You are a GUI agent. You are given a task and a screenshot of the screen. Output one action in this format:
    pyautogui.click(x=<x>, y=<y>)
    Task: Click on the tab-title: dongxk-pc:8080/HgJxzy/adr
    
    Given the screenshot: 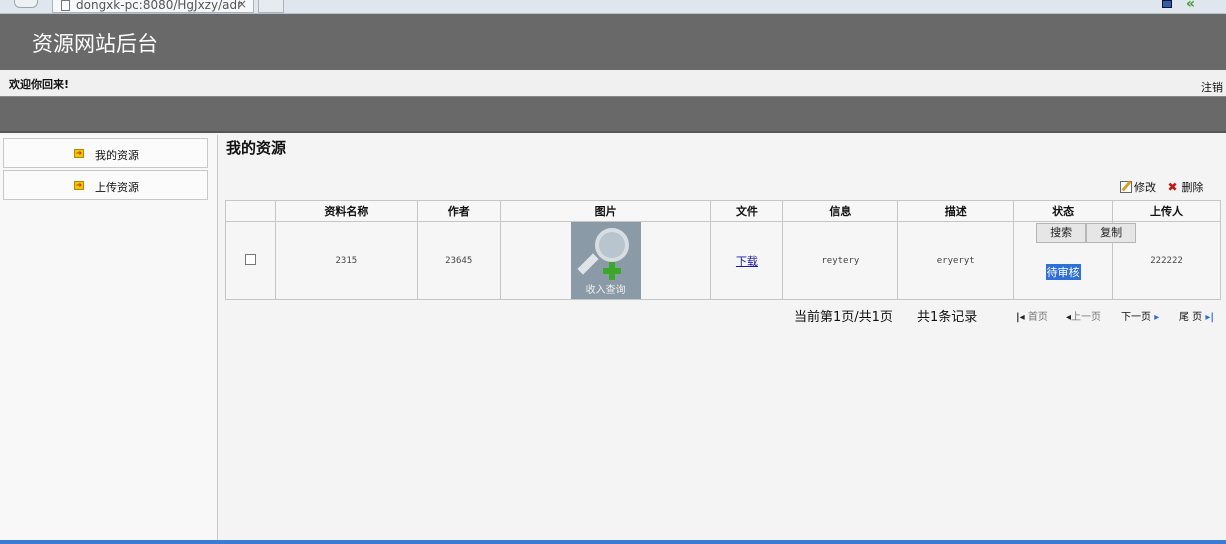 What is the action you would take?
    pyautogui.click(x=159, y=6)
    